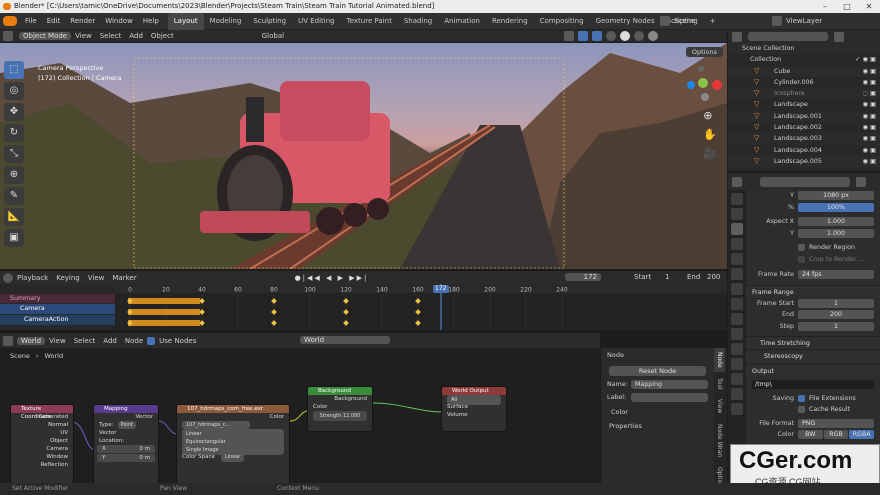 Image resolution: width=880 pixels, height=495 pixels. What do you see at coordinates (869, 93) in the screenshot?
I see `visibility-icons: ◌ ▣` at bounding box center [869, 93].